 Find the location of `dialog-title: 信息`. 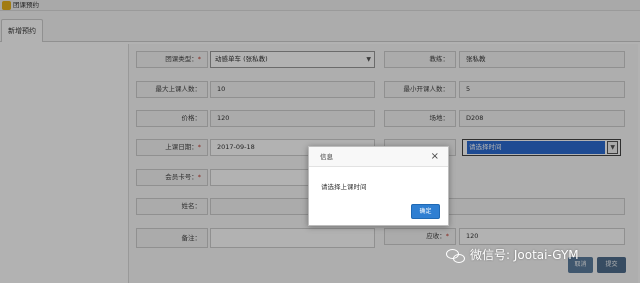

dialog-title: 信息 is located at coordinates (326, 157).